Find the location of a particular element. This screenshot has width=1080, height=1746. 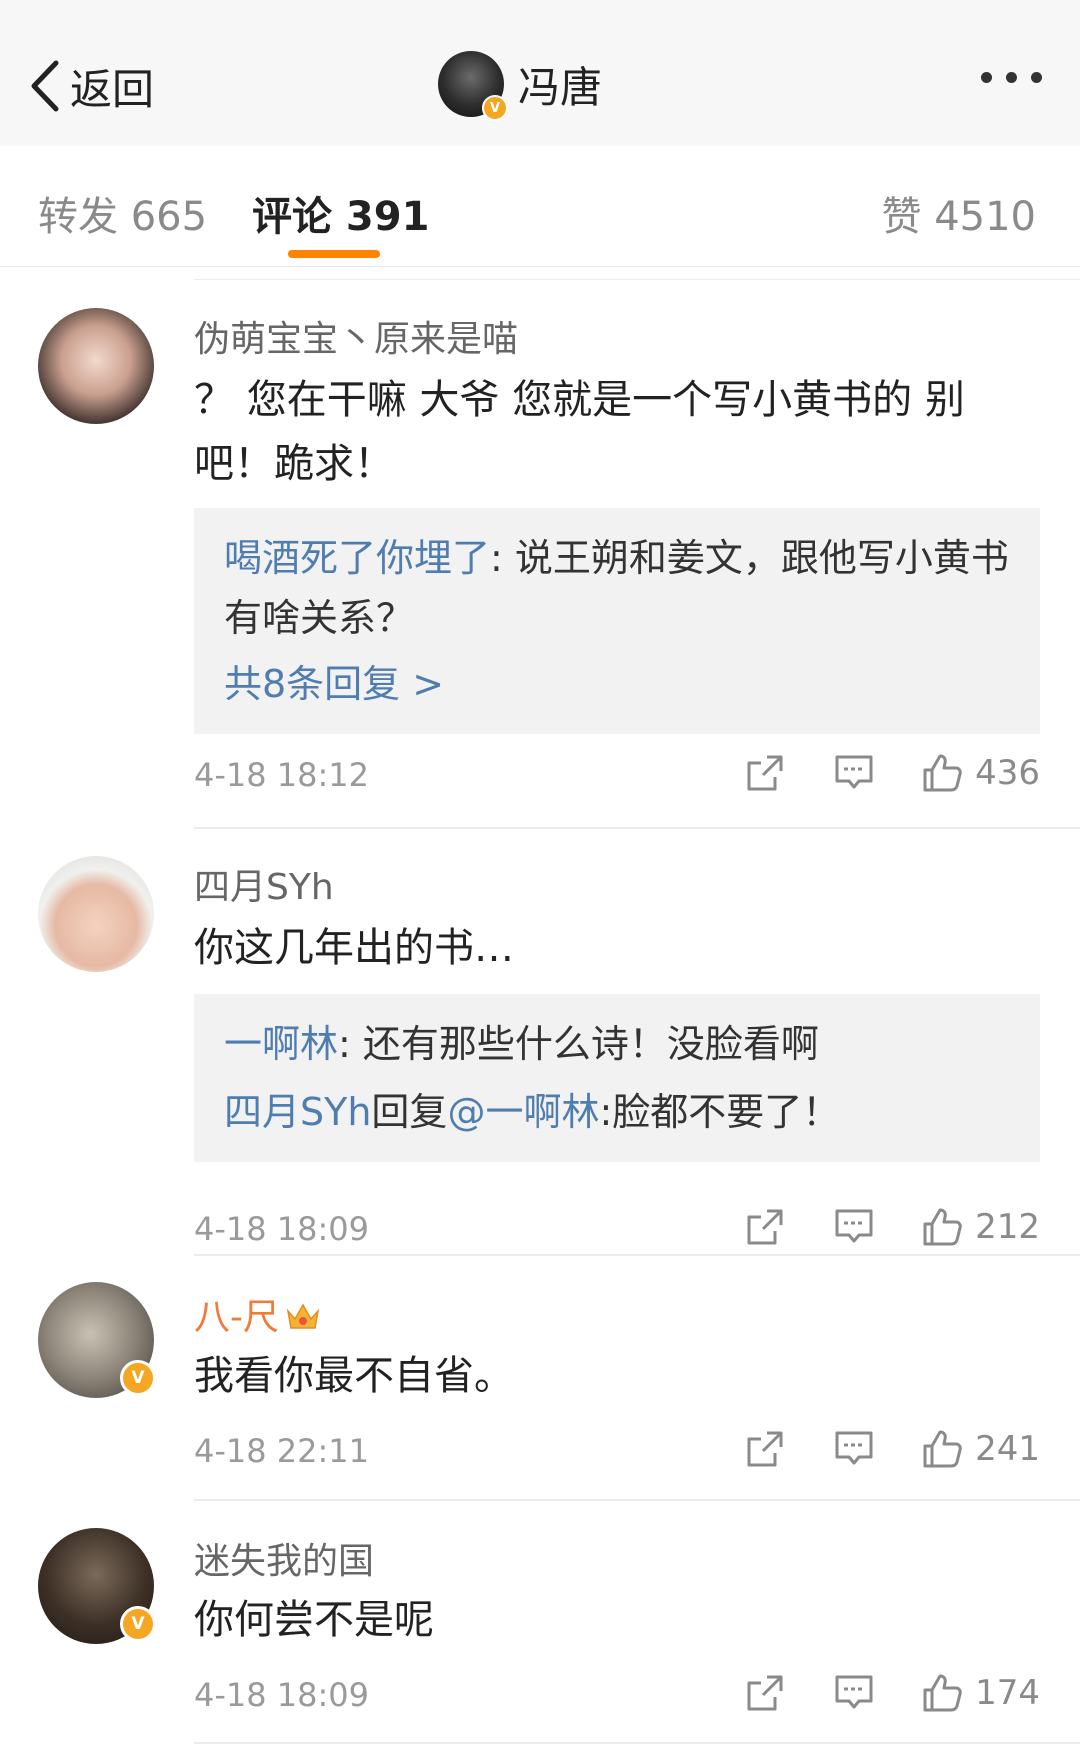

comment-username: 伪萌宝宝丶原来是喵 is located at coordinates (356, 336).